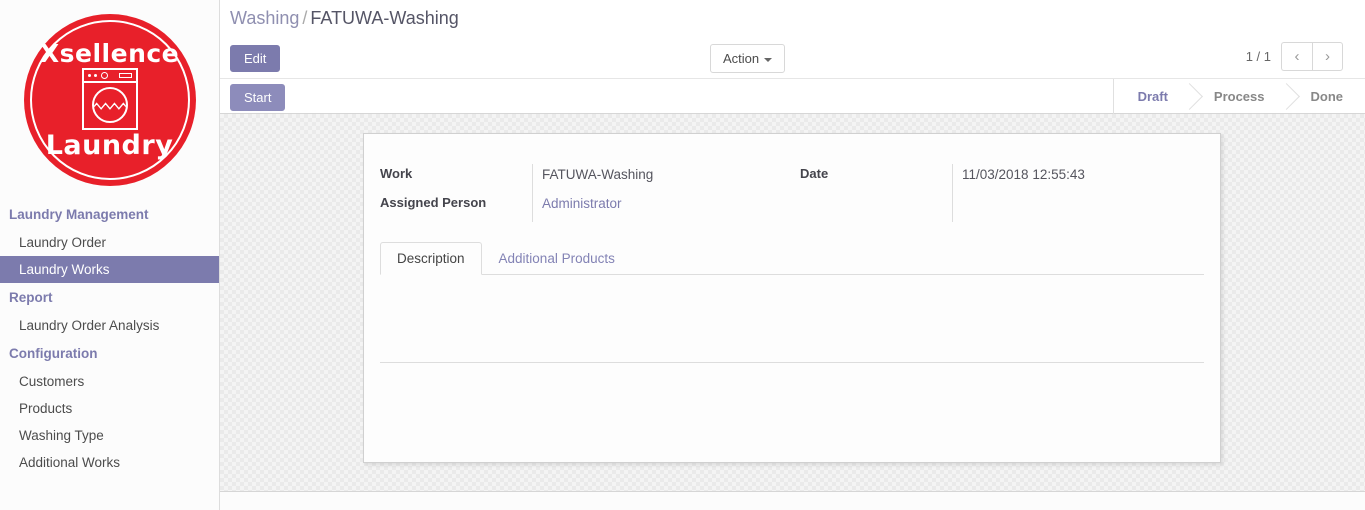 This screenshot has width=1365, height=510. I want to click on notebook: Description Additional Products, so click(792, 302).